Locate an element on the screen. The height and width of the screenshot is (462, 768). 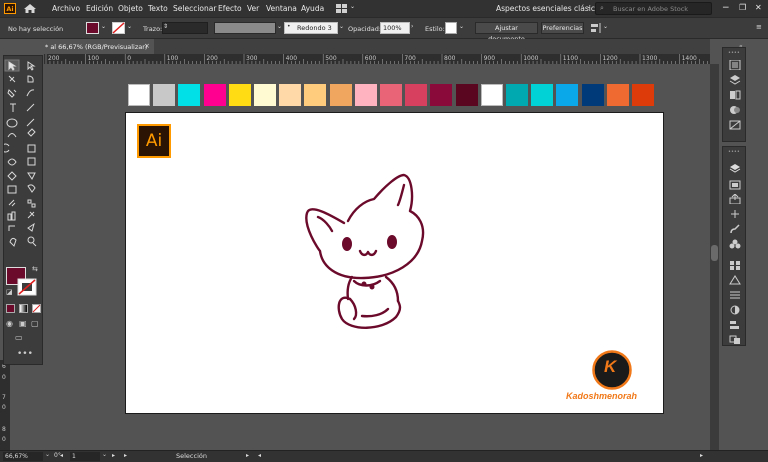
status-prev-icon: ◂ is located at coordinates (259, 455).